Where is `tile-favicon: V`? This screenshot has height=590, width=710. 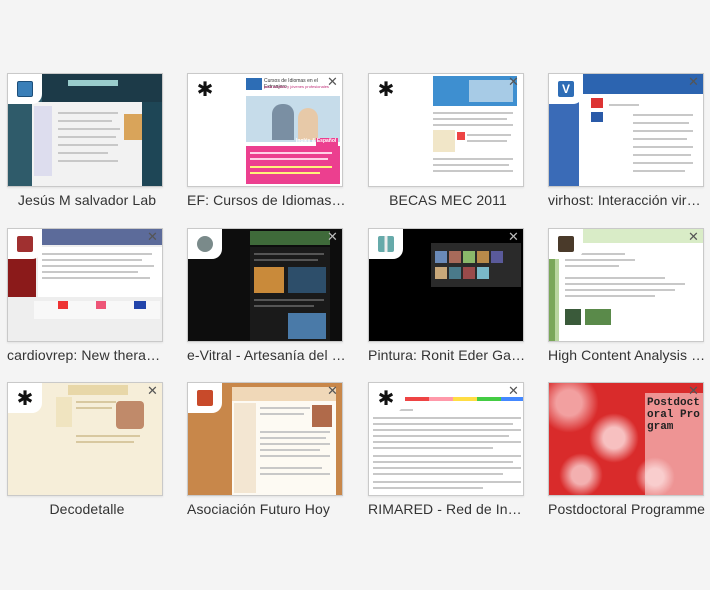 tile-favicon: V is located at coordinates (566, 89).